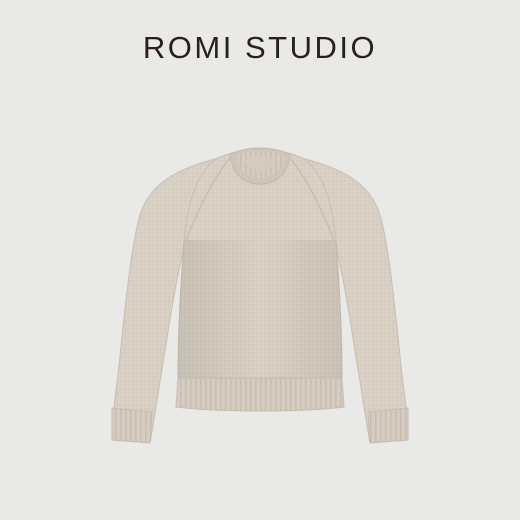  What do you see at coordinates (260, 394) in the screenshot?
I see `sweater-hem` at bounding box center [260, 394].